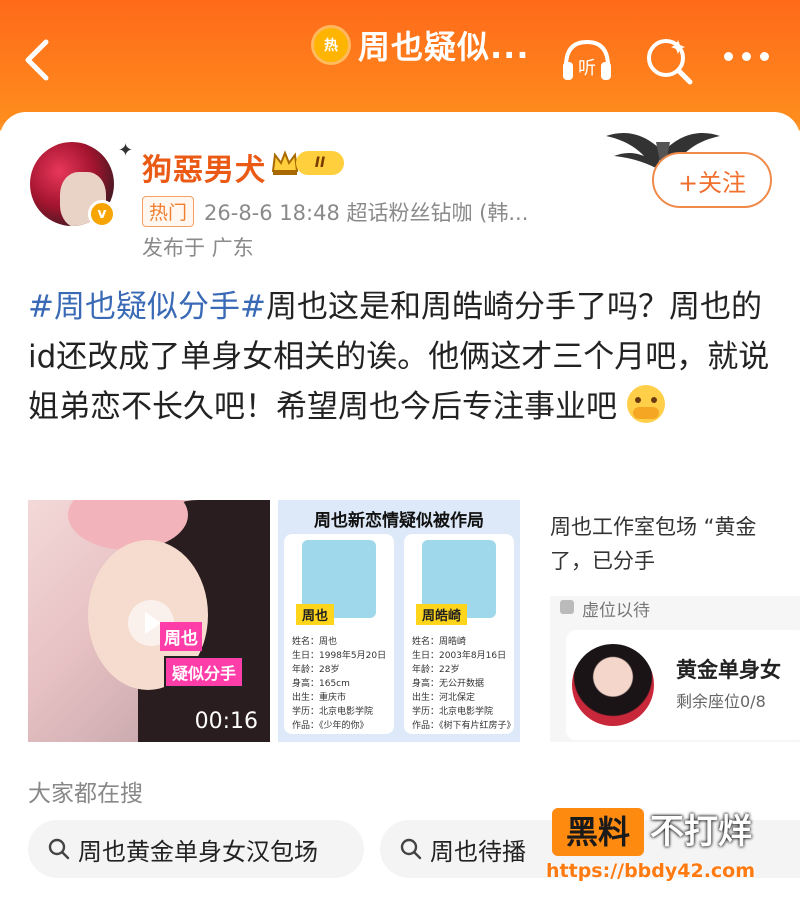  Describe the element at coordinates (653, 544) in the screenshot. I see `third-image-text: 周也工作室包场 “黄金 了，已分手` at that location.